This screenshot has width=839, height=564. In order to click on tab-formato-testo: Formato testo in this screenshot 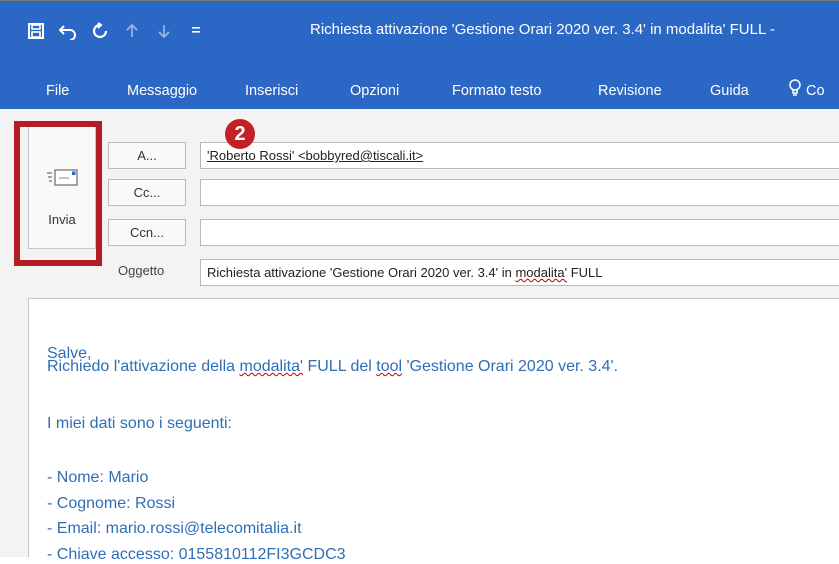, I will do `click(496, 95)`.